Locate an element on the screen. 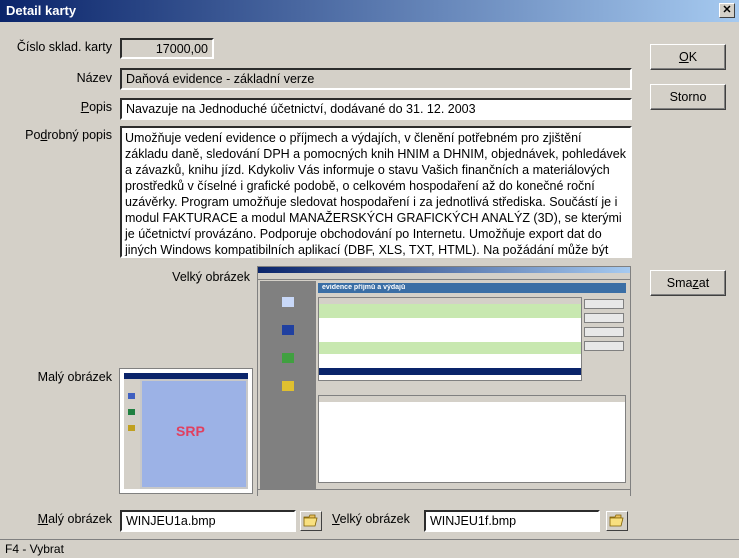  large-screenshot-buttons is located at coordinates (604, 329).